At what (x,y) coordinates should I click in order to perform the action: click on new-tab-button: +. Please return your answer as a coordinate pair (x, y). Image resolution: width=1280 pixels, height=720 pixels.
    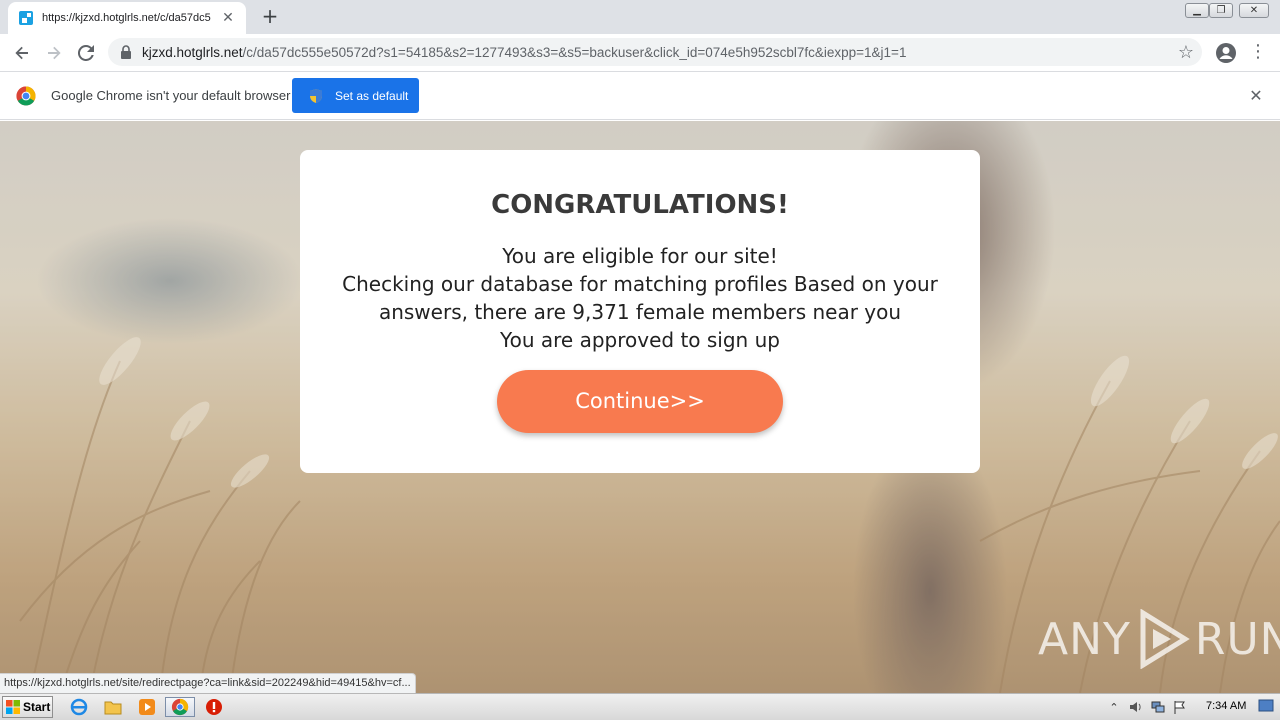
    Looking at the image, I should click on (270, 17).